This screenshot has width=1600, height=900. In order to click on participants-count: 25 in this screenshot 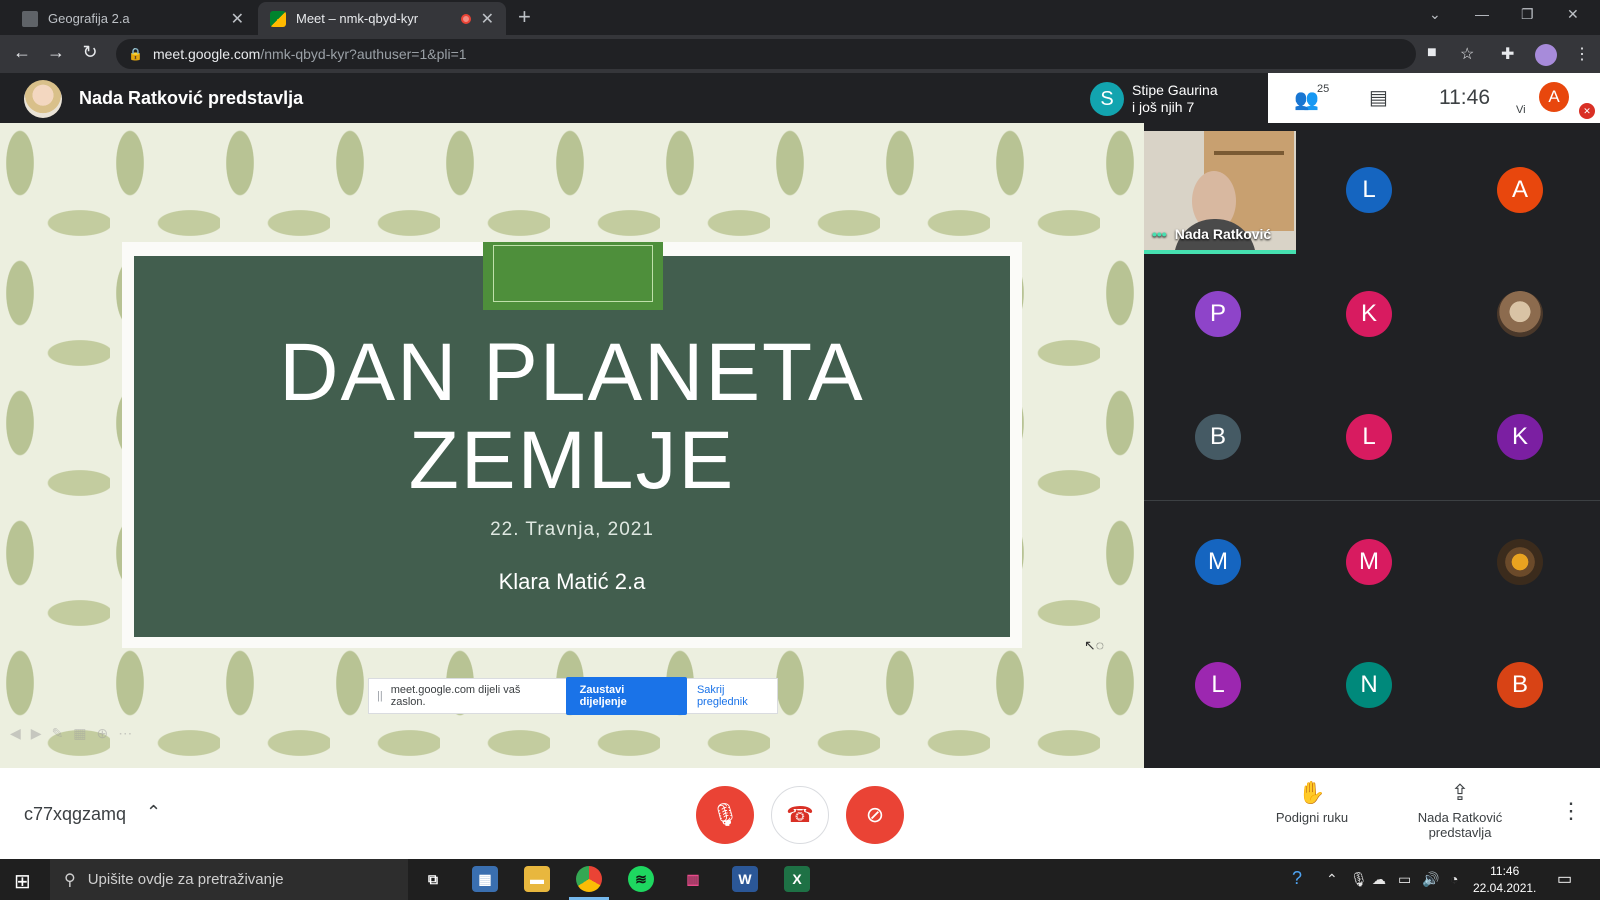, I will do `click(1323, 89)`.